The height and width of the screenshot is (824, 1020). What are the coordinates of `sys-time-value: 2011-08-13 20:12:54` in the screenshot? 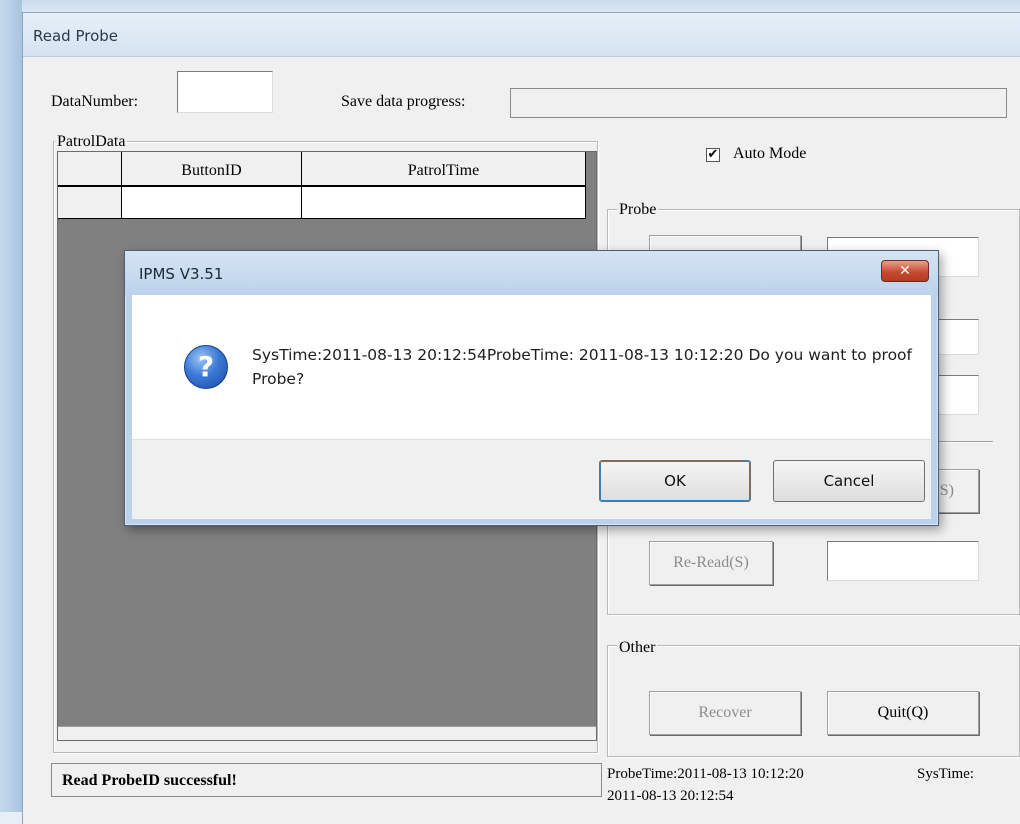 It's located at (670, 796).